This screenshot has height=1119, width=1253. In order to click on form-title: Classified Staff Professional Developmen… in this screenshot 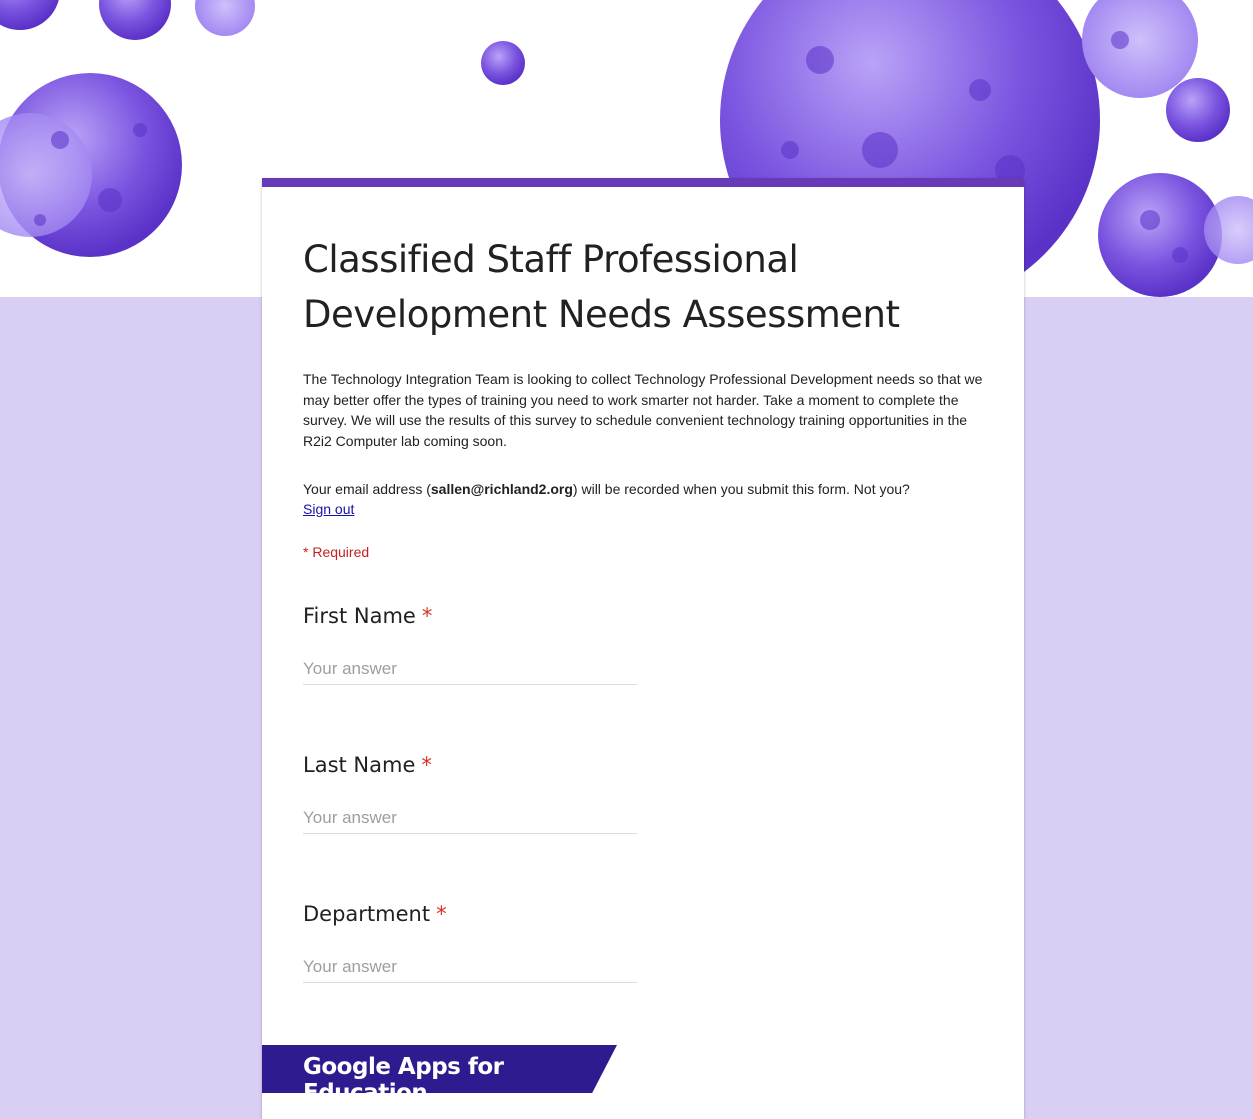, I will do `click(601, 287)`.